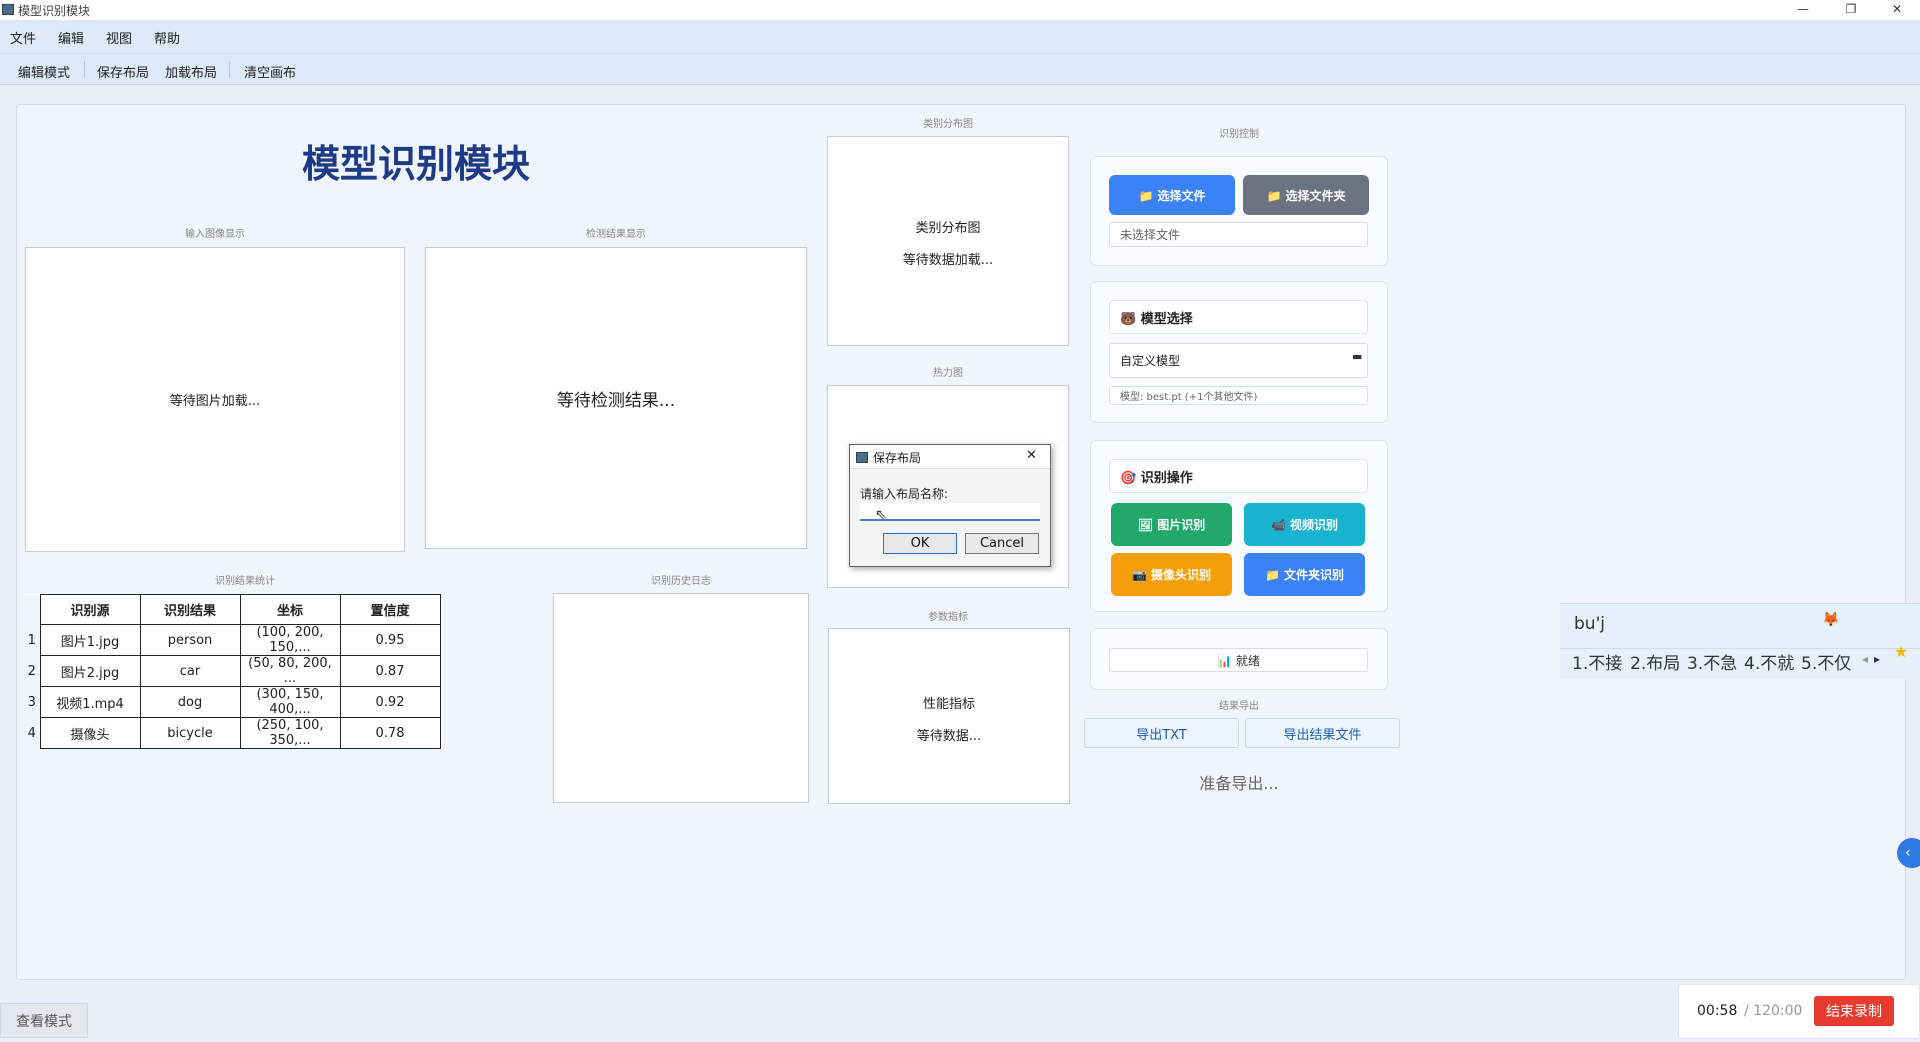 The width and height of the screenshot is (1920, 1042). What do you see at coordinates (290, 609) in the screenshot?
I see `column-header: 坐标` at bounding box center [290, 609].